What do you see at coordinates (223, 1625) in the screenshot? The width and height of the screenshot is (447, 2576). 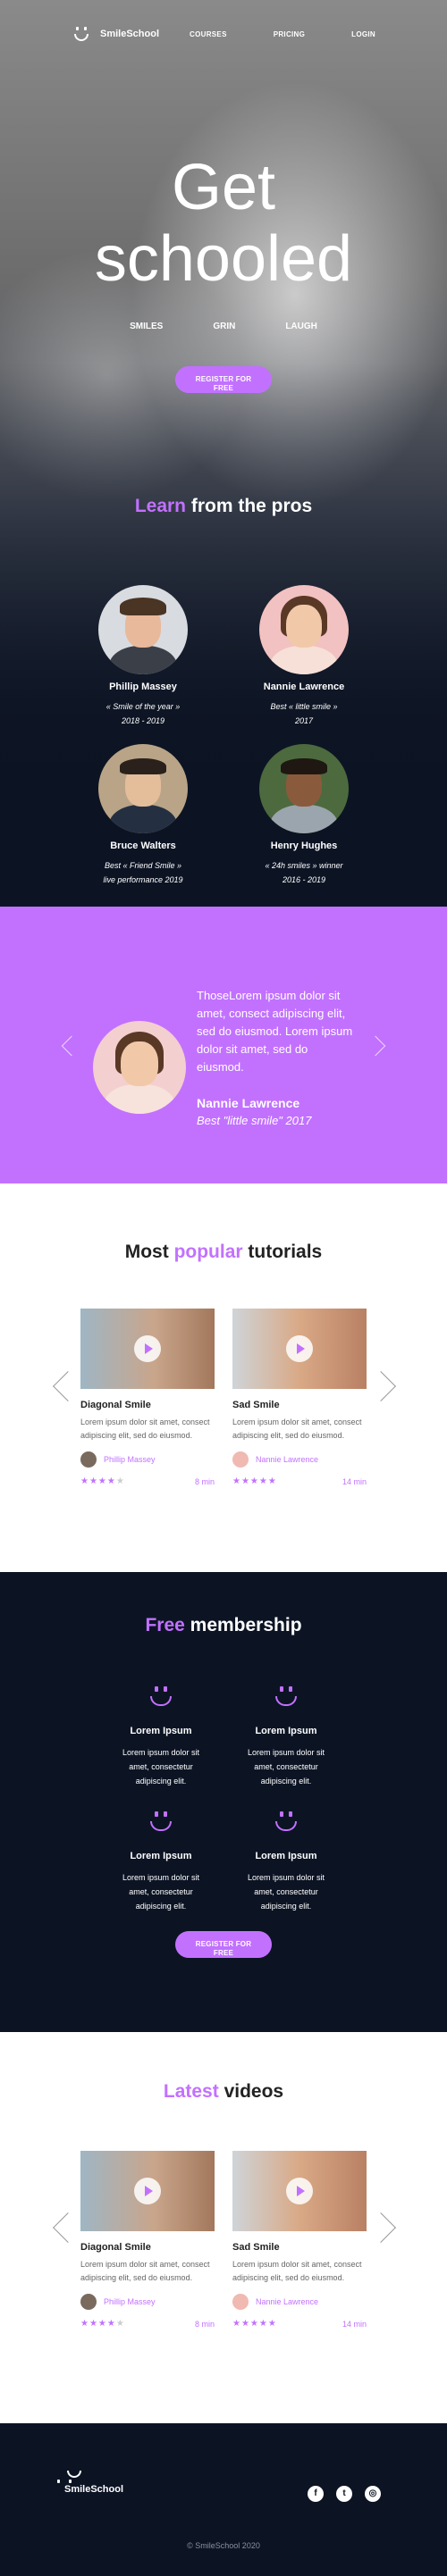 I see `membership-title: Free membership` at bounding box center [223, 1625].